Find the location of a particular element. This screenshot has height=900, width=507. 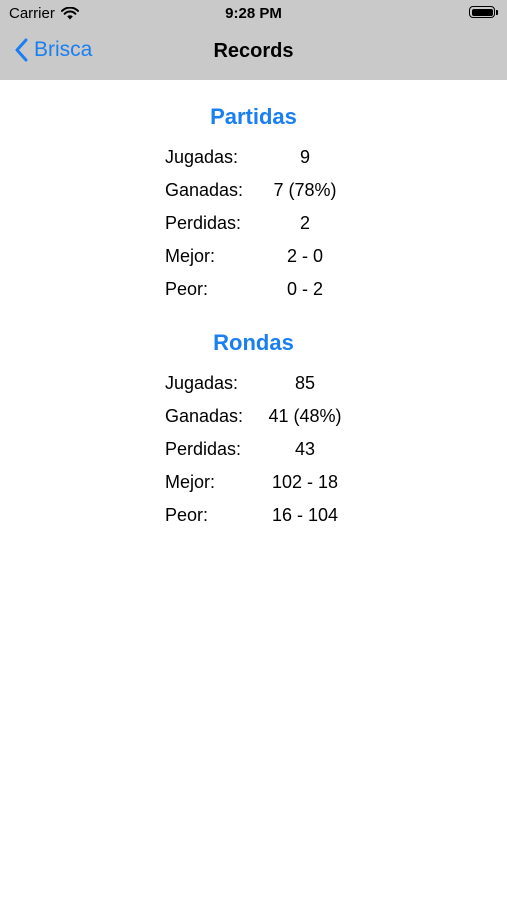

rondas-peor-label: Peor: is located at coordinates (187, 515).